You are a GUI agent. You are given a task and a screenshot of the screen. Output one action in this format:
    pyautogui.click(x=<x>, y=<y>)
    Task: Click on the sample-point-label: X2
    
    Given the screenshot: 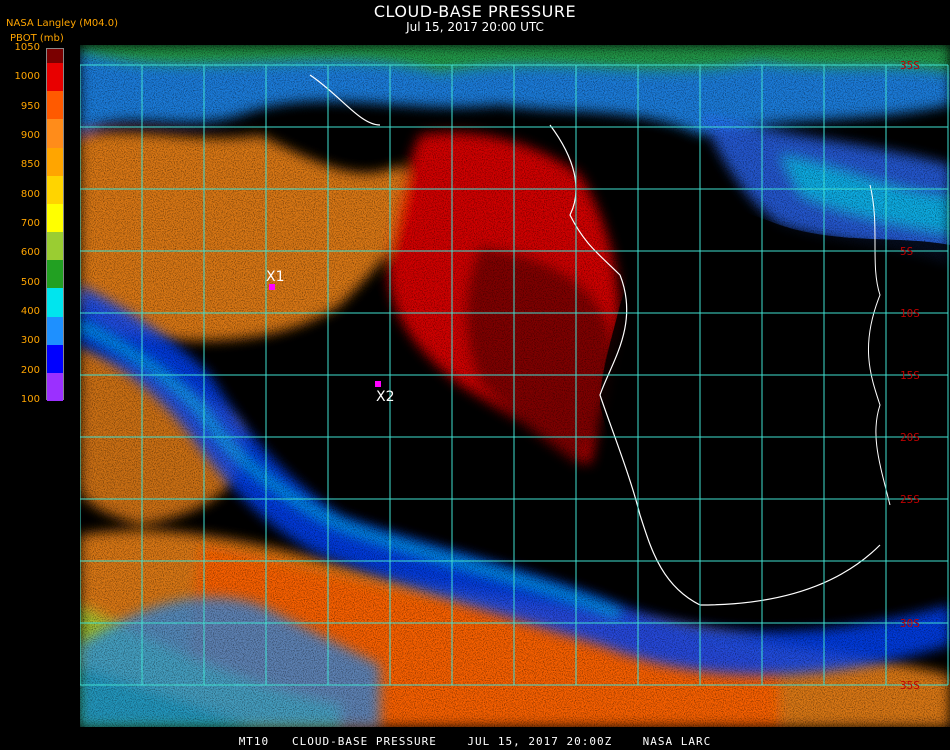 What is the action you would take?
    pyautogui.click(x=385, y=397)
    